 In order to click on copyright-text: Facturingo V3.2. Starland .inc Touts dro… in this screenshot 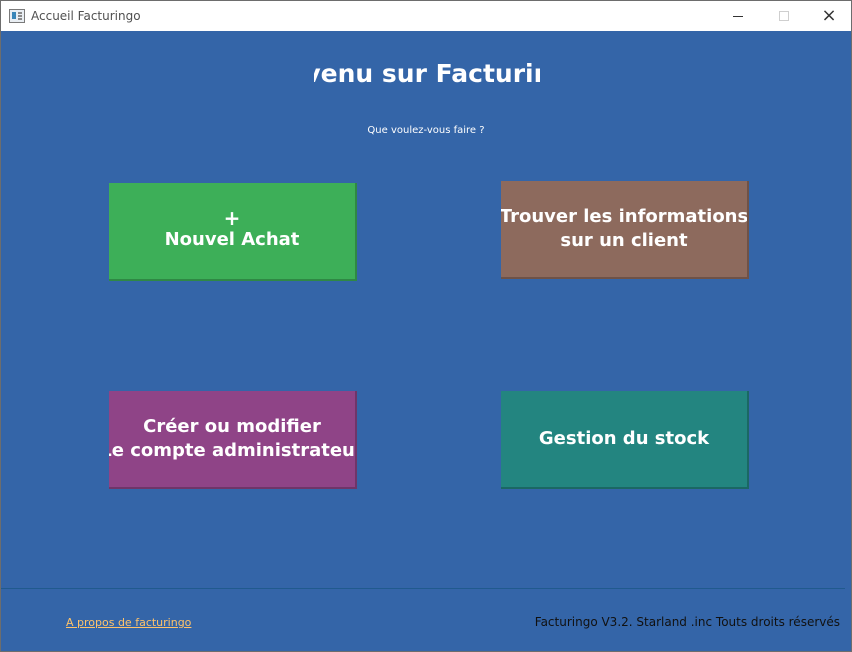, I will do `click(687, 622)`.